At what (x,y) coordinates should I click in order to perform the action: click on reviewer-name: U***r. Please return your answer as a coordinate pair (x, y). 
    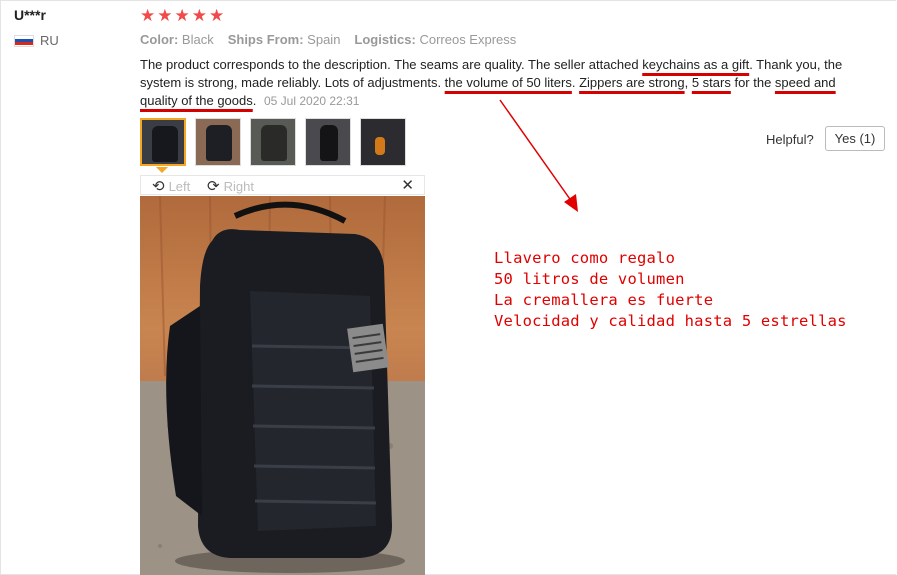
    Looking at the image, I should click on (30, 15).